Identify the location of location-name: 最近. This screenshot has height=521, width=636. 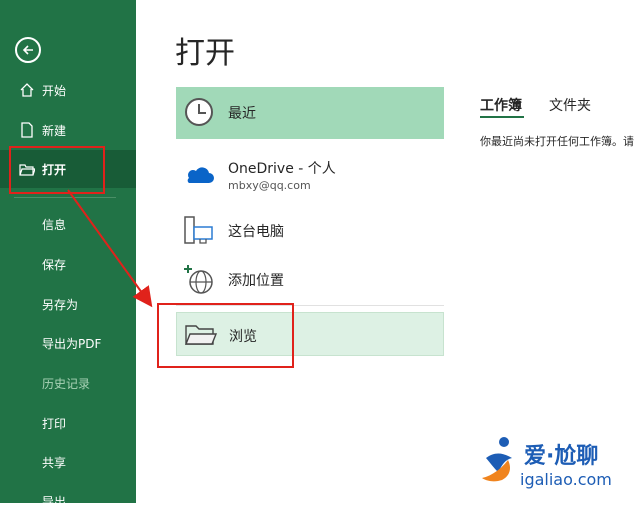
(242, 114).